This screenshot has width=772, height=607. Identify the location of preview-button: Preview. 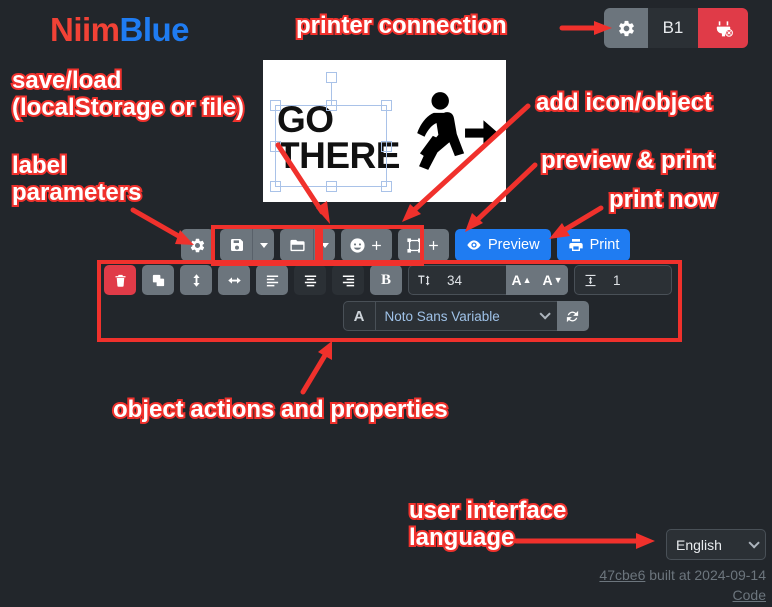
(503, 245).